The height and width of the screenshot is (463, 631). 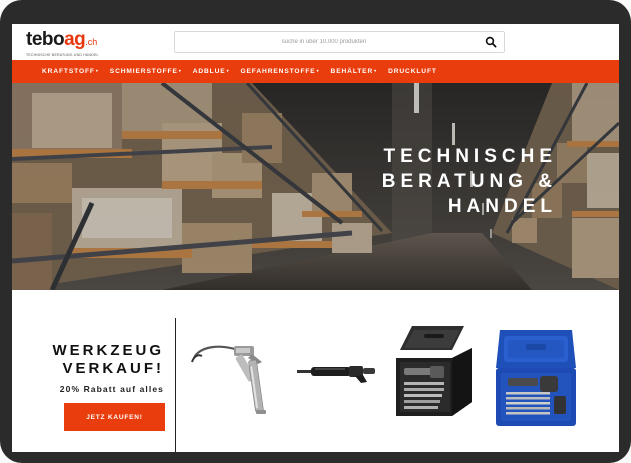 I want to click on logo-wordmark: teboag.ch, so click(x=62, y=41).